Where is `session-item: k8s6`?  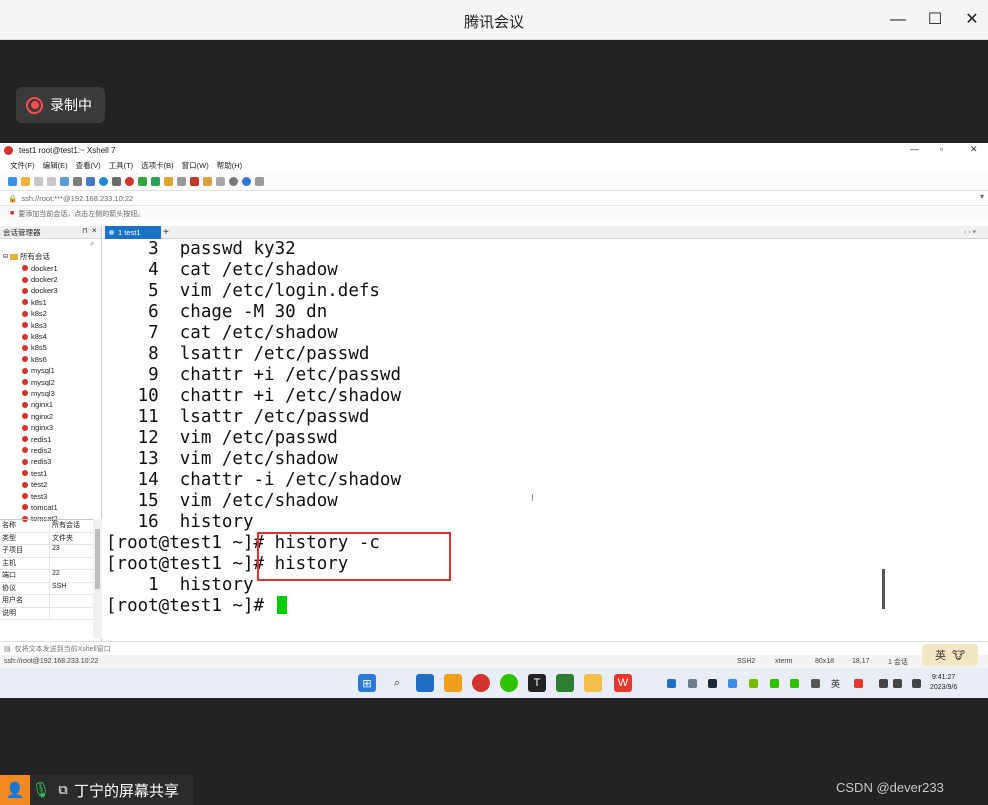
session-item: k8s6 is located at coordinates (50, 359).